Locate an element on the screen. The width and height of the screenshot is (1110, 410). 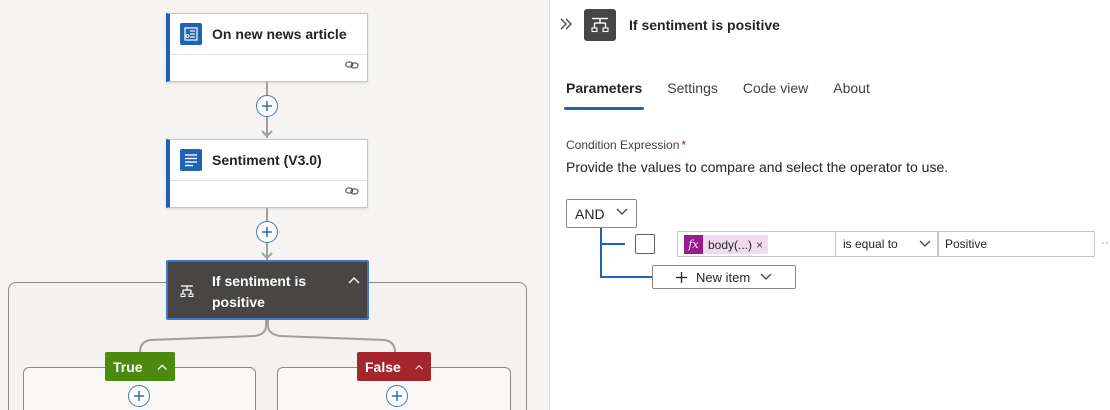
branch-connectors is located at coordinates (267, 336).